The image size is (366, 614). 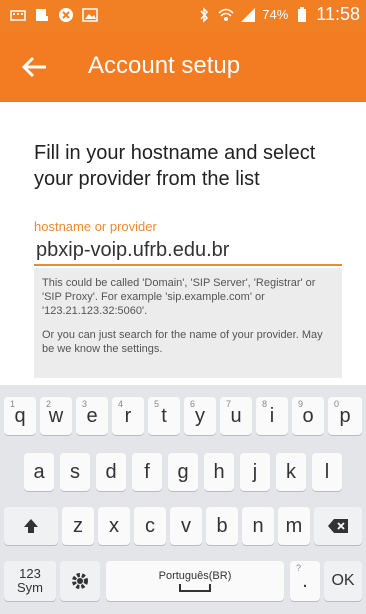 I want to click on key-s: s, so click(x=75, y=472).